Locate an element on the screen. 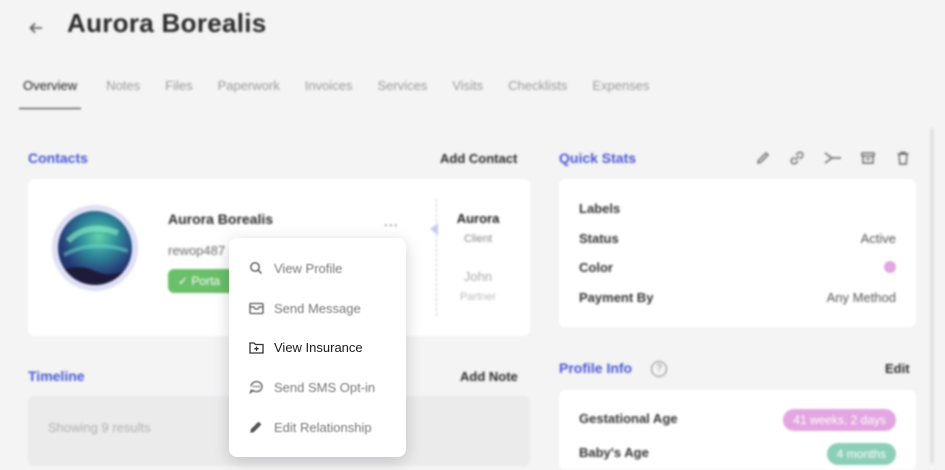 The width and height of the screenshot is (945, 470). mail-icon is located at coordinates (256, 308).